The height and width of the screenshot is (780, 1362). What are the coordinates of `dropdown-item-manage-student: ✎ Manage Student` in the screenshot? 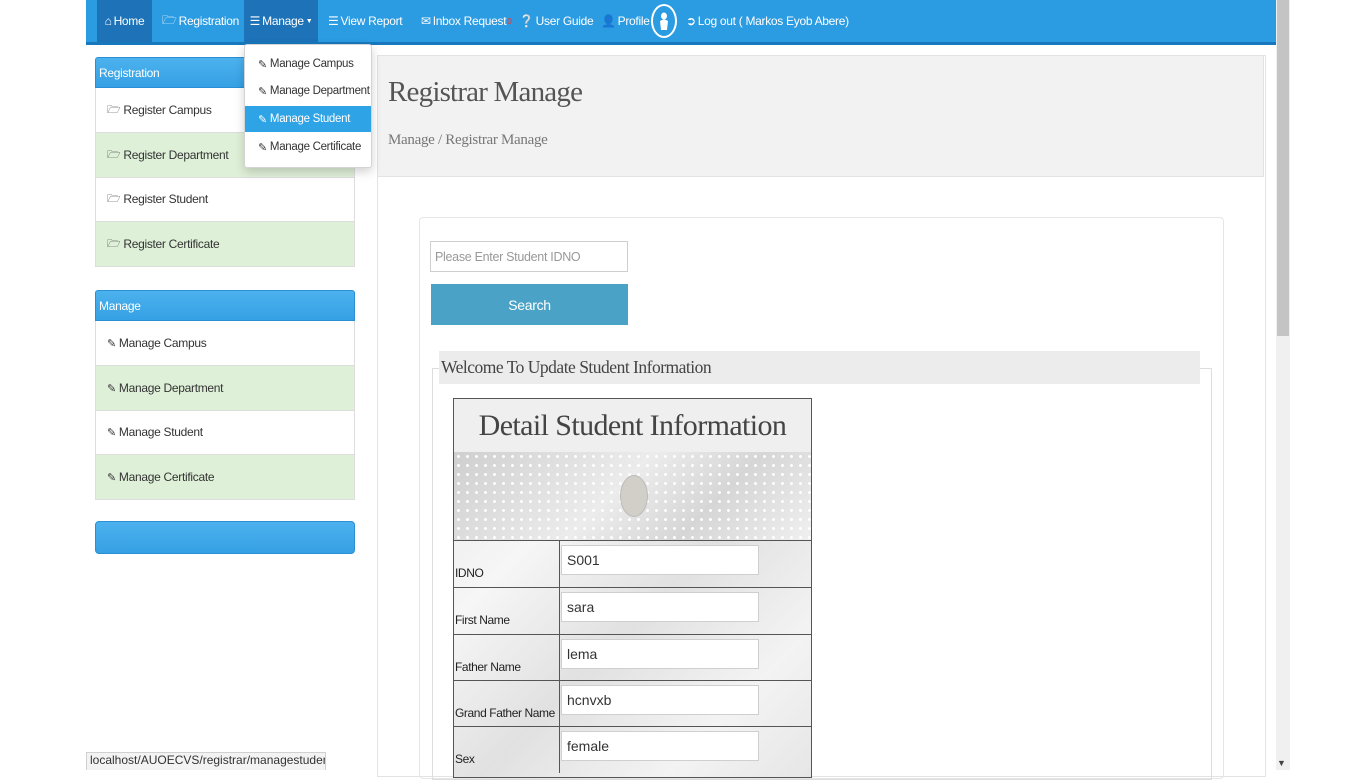 It's located at (308, 119).